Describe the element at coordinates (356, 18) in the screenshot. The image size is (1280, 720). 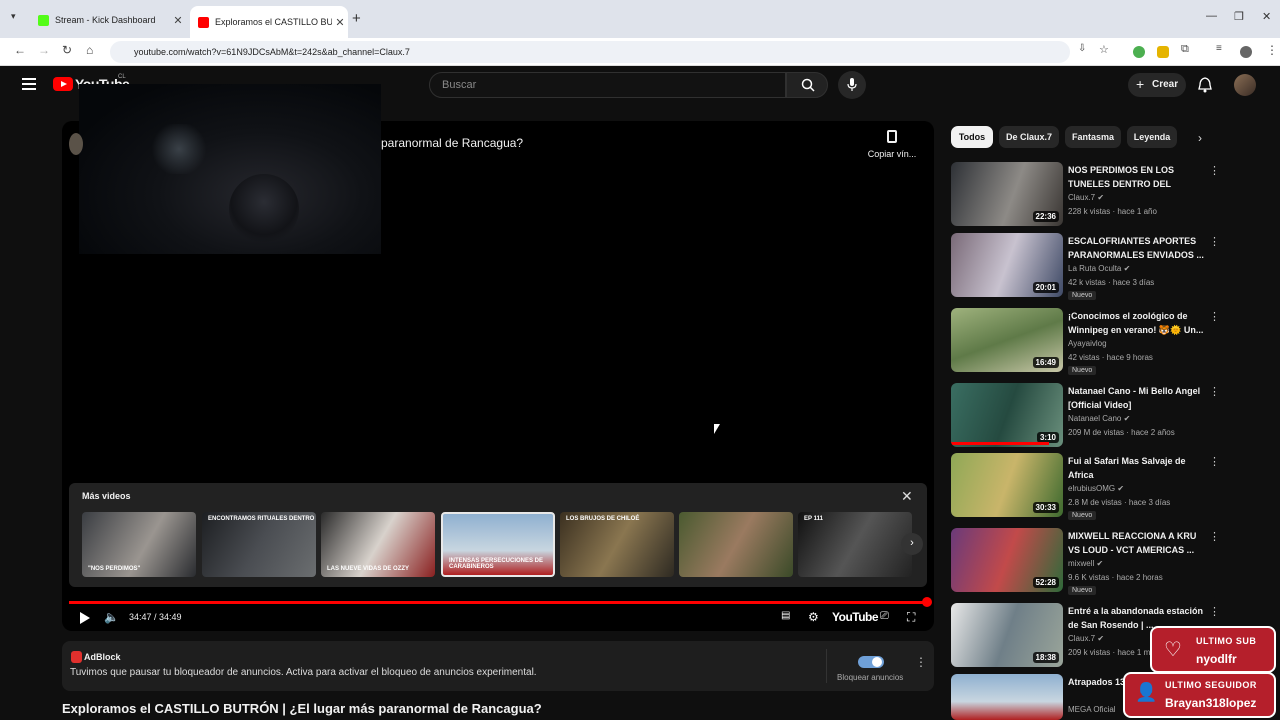
I see `new-tab-plus-icon: +` at that location.